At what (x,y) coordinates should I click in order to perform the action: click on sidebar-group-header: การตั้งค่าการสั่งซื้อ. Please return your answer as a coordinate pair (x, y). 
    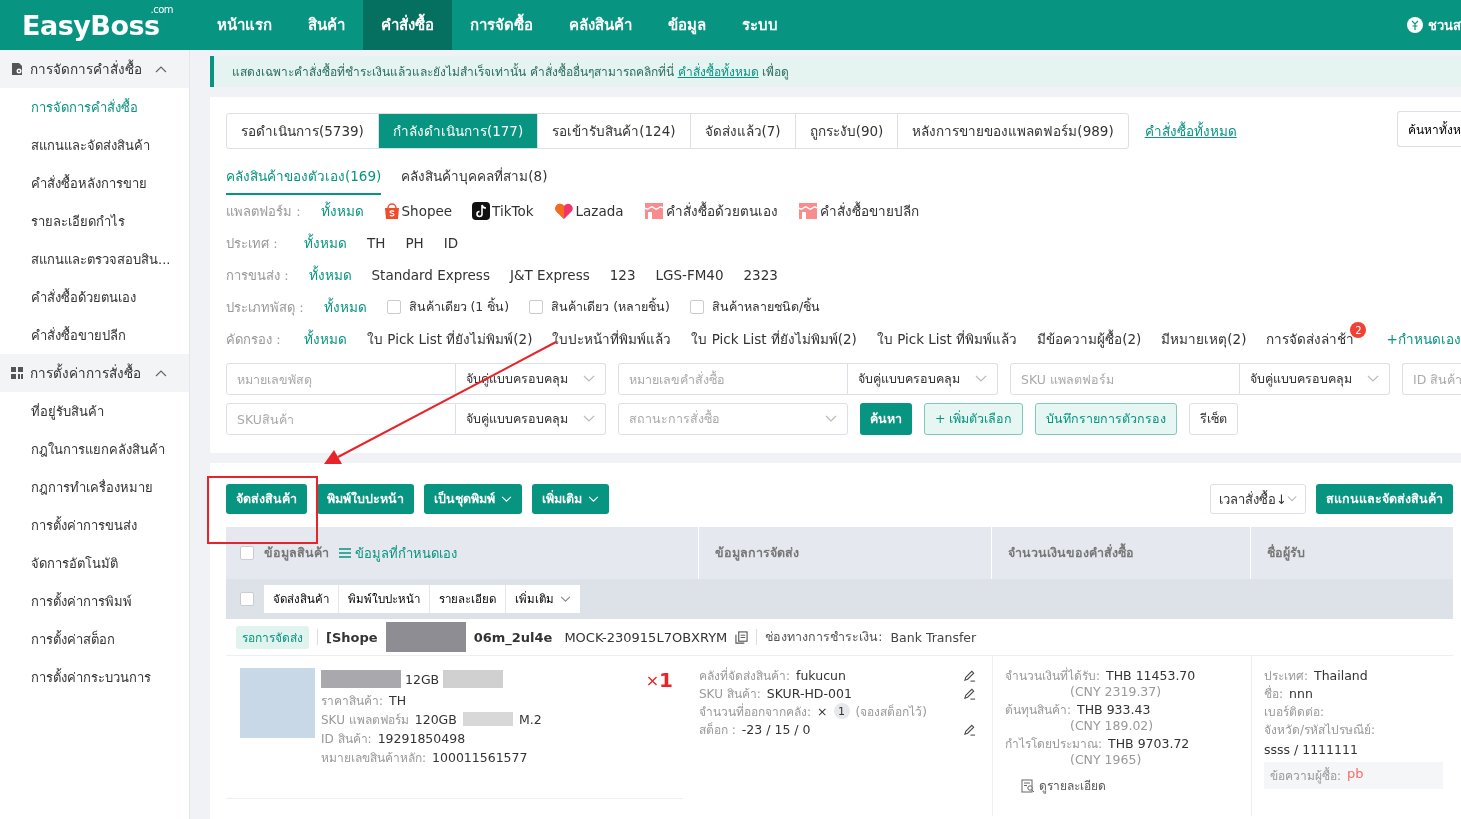
    Looking at the image, I should click on (94, 373).